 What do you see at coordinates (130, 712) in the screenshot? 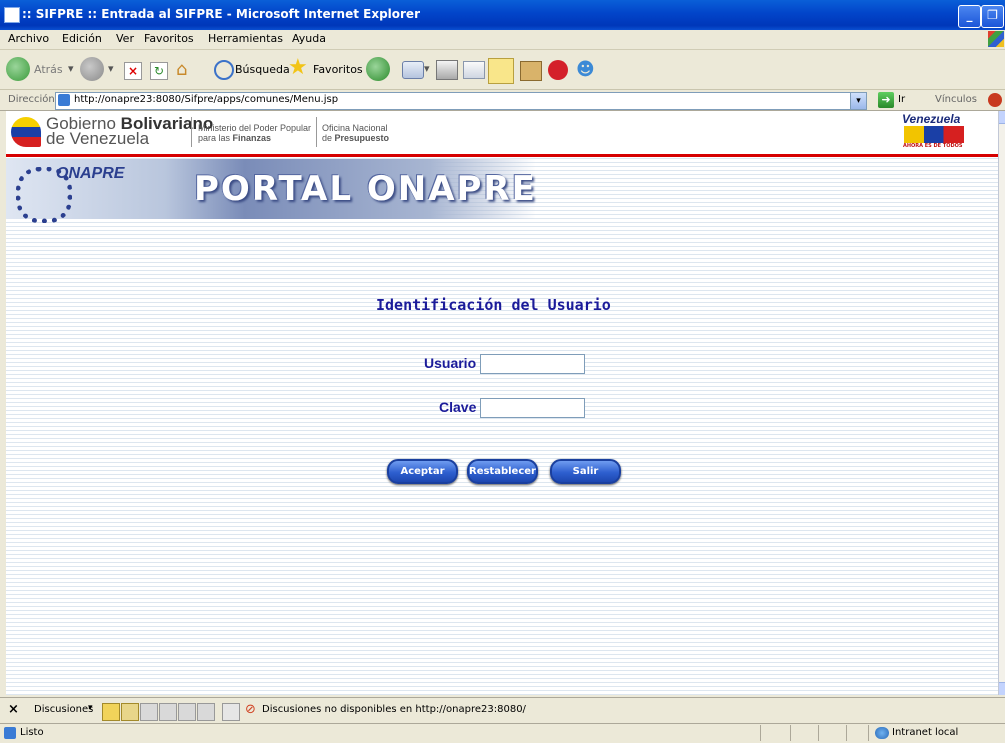
I see `reply-discussion-icon` at bounding box center [130, 712].